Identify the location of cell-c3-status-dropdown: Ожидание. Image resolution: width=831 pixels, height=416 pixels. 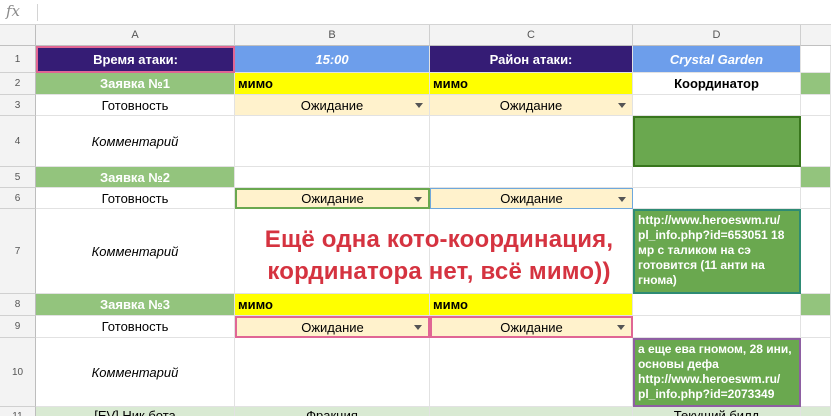
(531, 105).